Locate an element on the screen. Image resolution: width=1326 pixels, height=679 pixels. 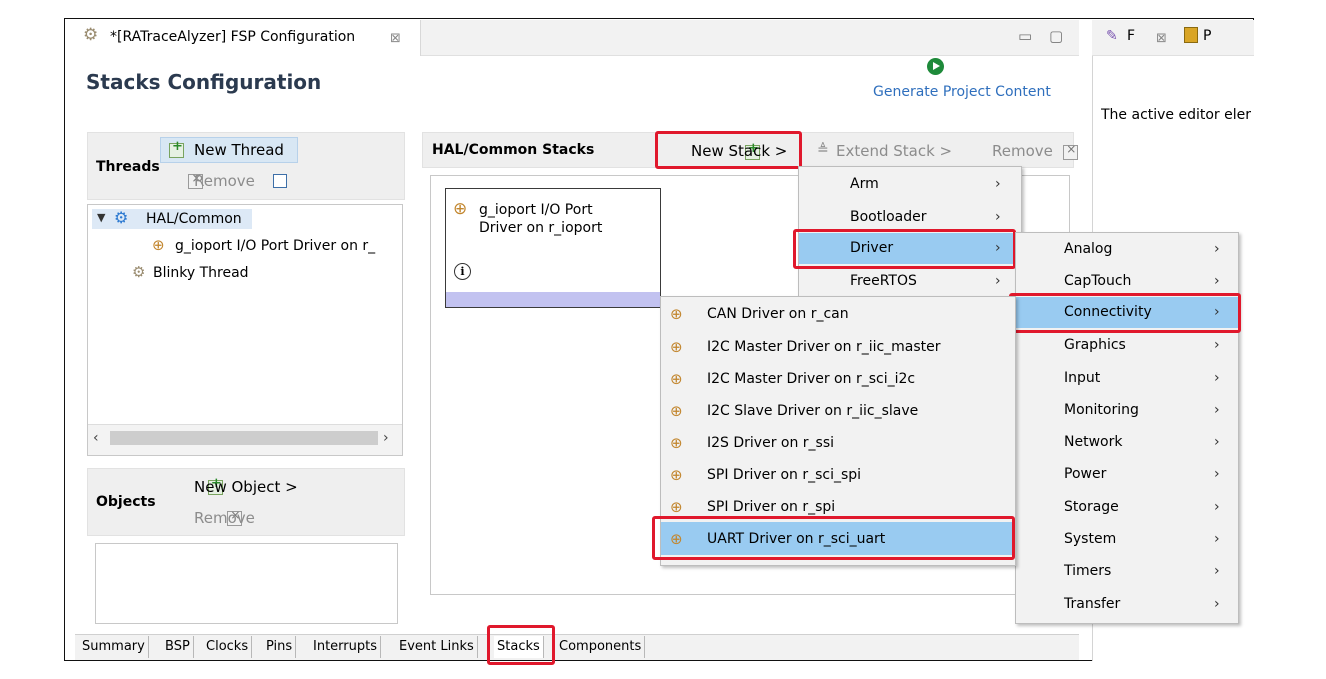
new-thread-label: New Thread is located at coordinates (239, 150).